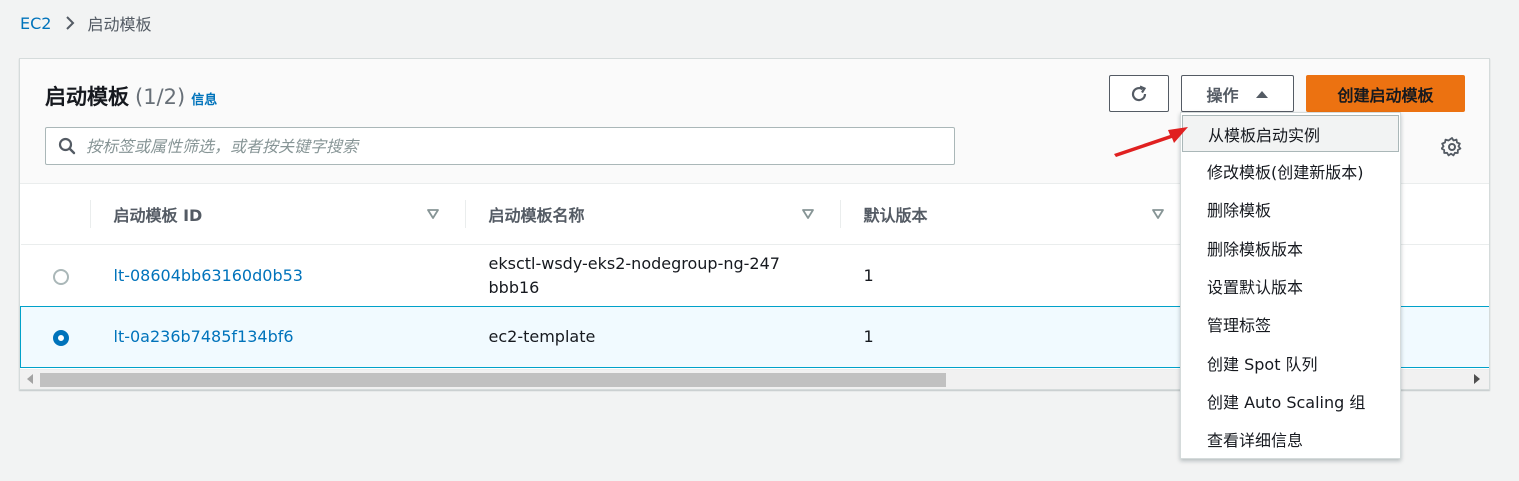 This screenshot has height=481, width=1519. Describe the element at coordinates (35, 23) in the screenshot. I see `breadcrumb-ec2-link: EC2` at that location.